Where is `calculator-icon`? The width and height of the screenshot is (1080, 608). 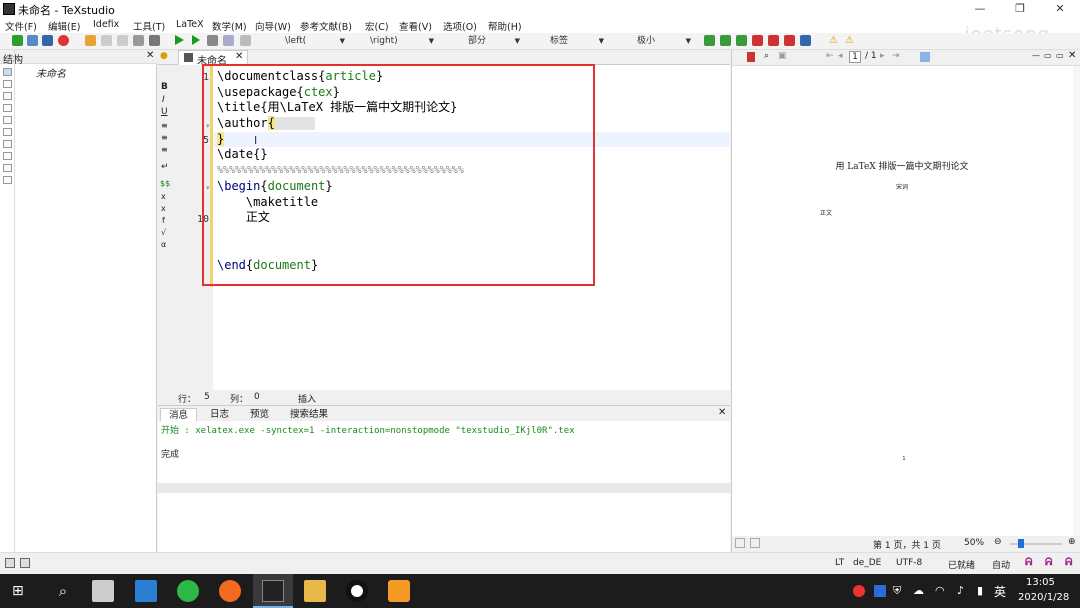
calculator-icon is located at coordinates (103, 591).